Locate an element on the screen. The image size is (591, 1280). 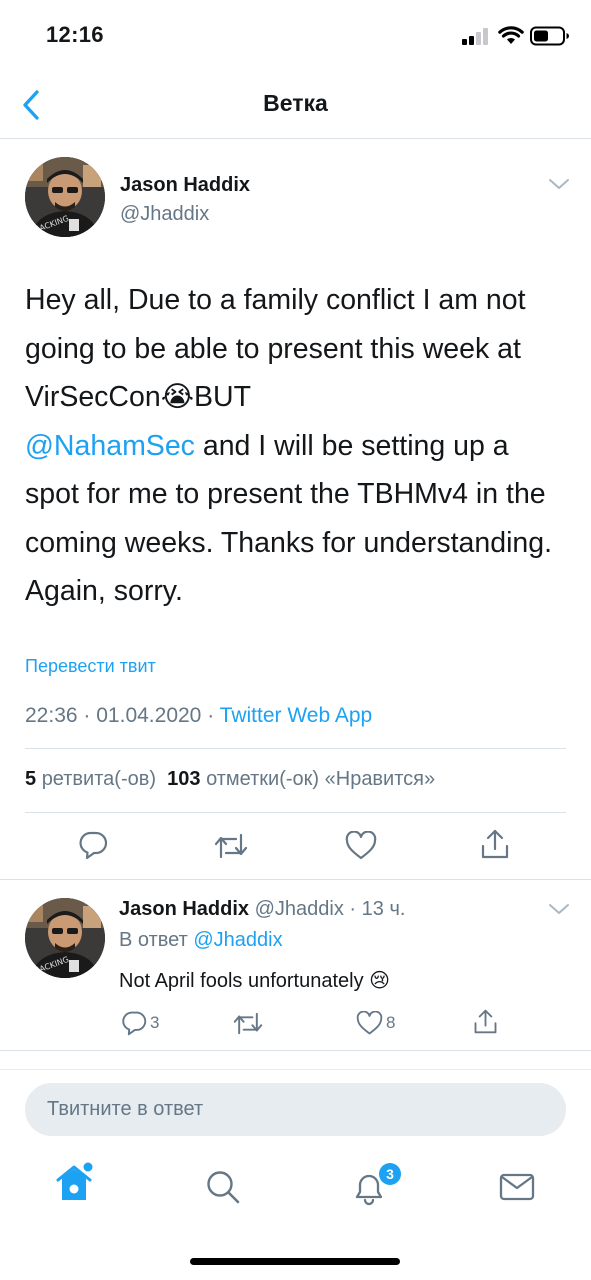
tweet-source-link: Twitter Web App is located at coordinates (296, 715).